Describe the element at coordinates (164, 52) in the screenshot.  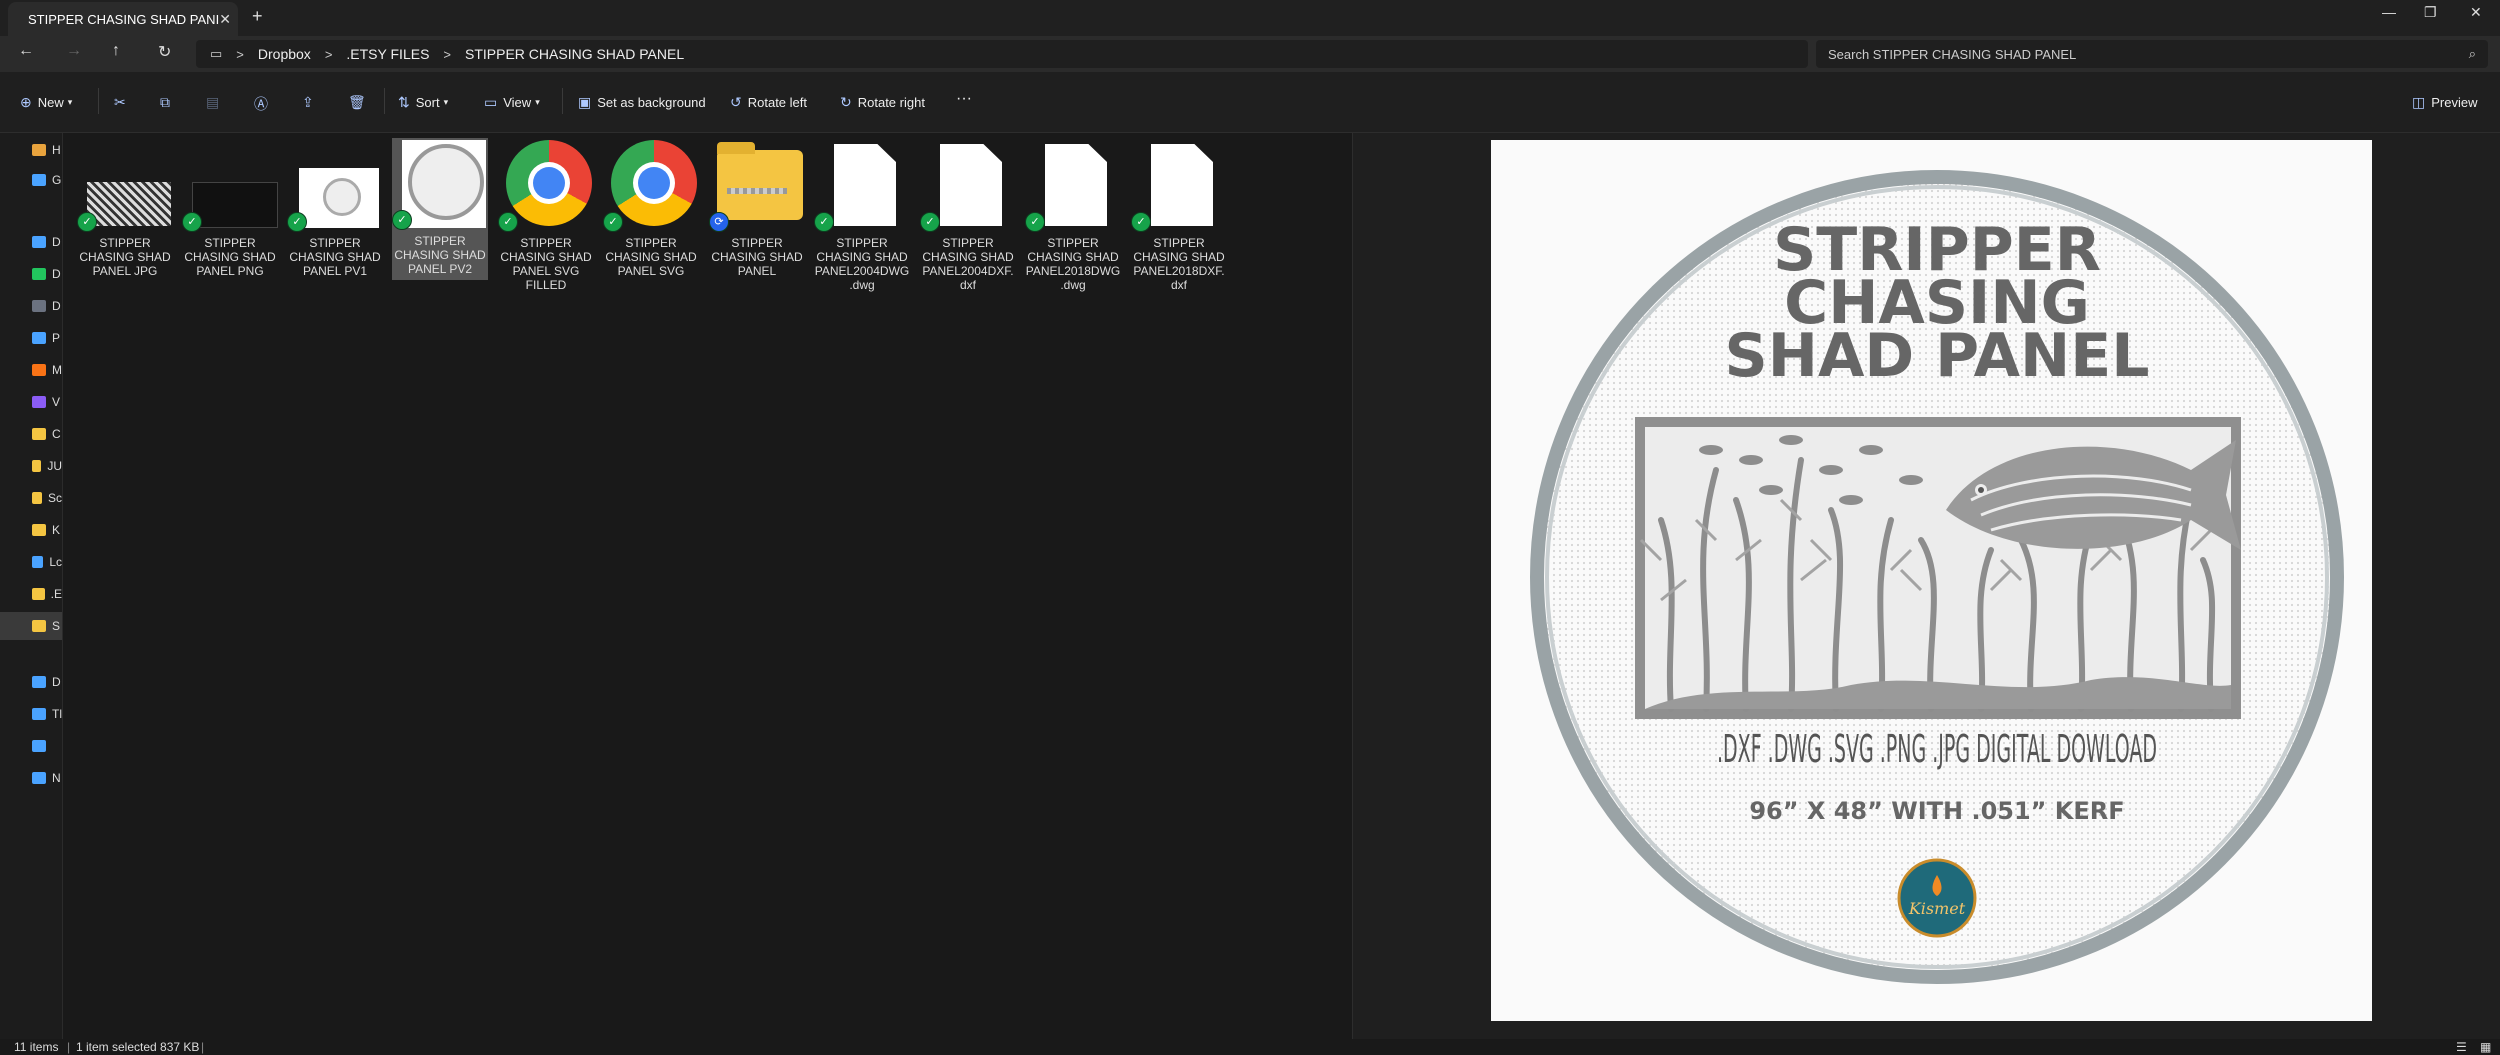
I see `refresh-icon: ↻` at that location.